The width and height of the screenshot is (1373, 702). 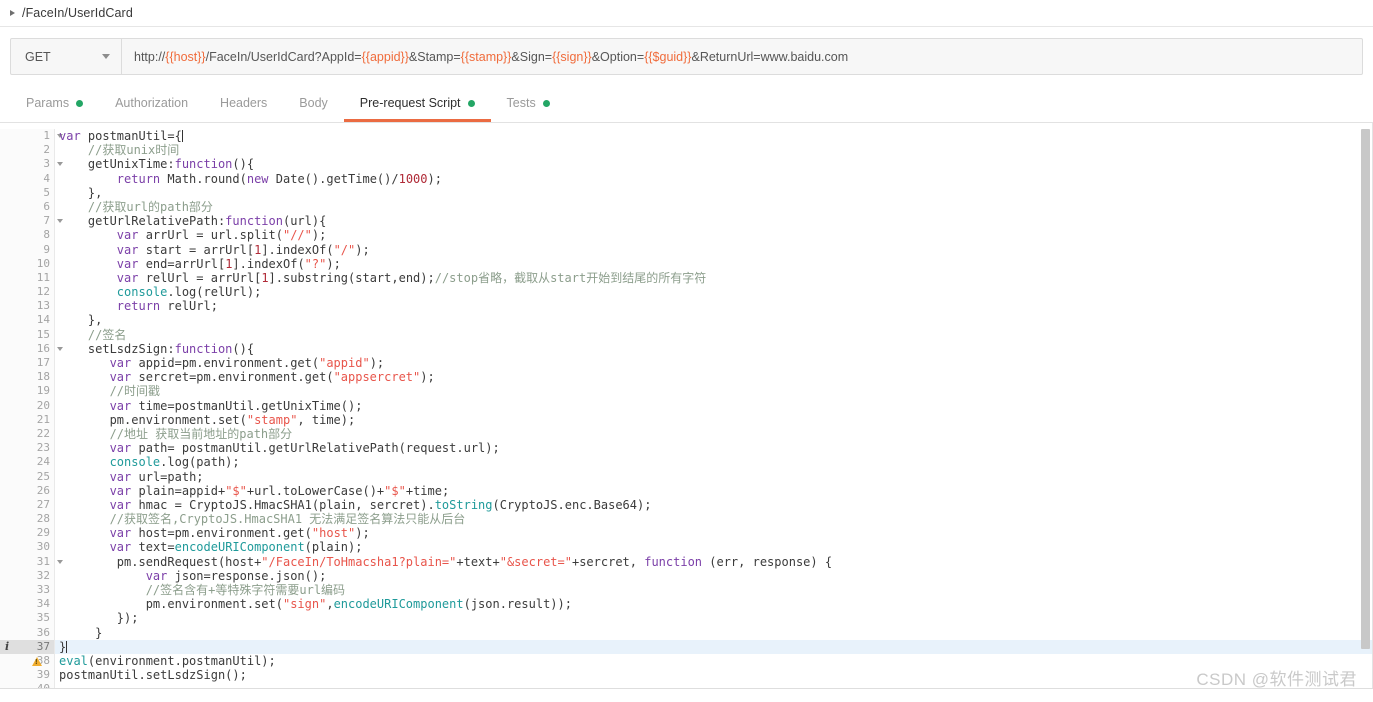 What do you see at coordinates (714, 150) in the screenshot?
I see `code-line-text: //获取unix时间` at bounding box center [714, 150].